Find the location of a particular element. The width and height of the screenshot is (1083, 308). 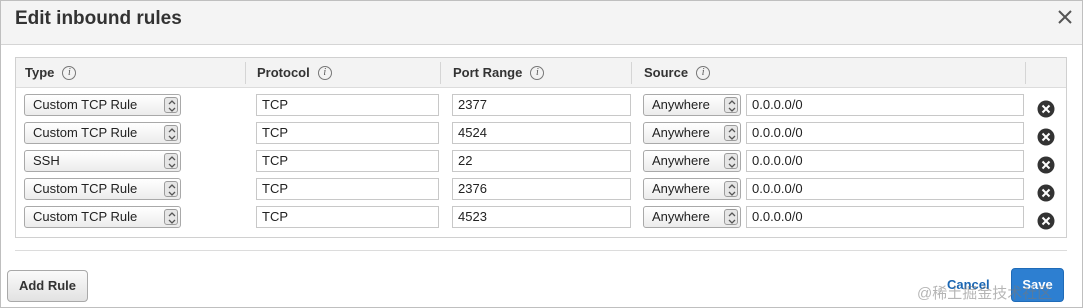

port-range-input: 4524 is located at coordinates (541, 133).